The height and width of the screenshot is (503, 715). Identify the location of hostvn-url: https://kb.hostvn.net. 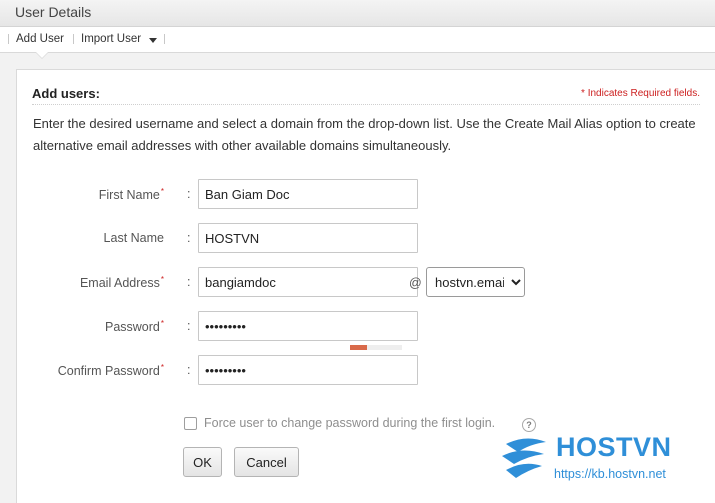
(610, 474).